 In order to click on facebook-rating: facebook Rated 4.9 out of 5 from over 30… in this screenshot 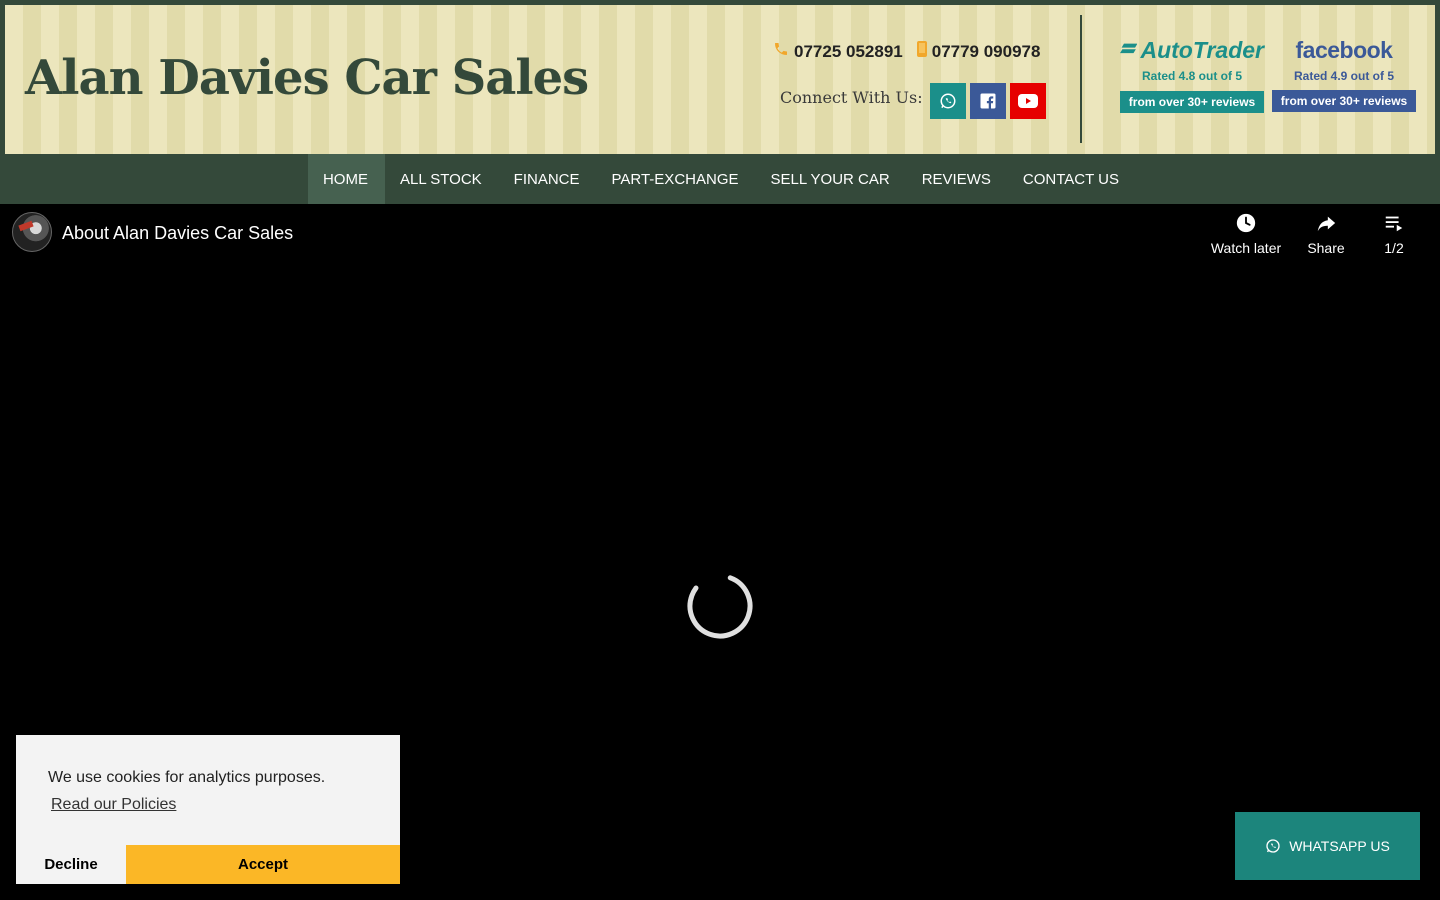, I will do `click(1344, 73)`.